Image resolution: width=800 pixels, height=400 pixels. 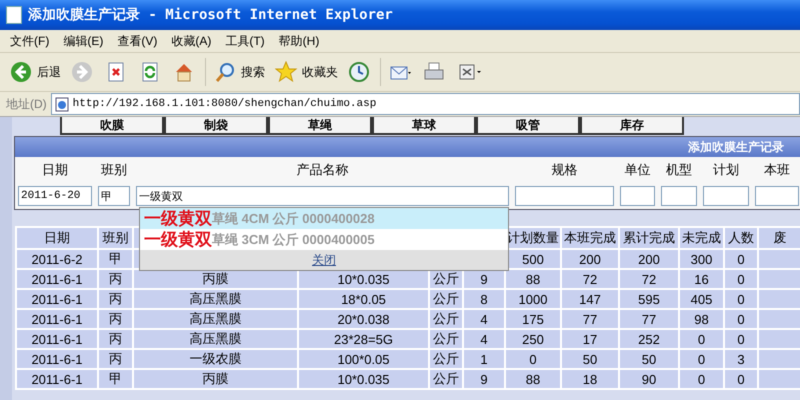 I want to click on field-label: 单位, so click(x=638, y=170).